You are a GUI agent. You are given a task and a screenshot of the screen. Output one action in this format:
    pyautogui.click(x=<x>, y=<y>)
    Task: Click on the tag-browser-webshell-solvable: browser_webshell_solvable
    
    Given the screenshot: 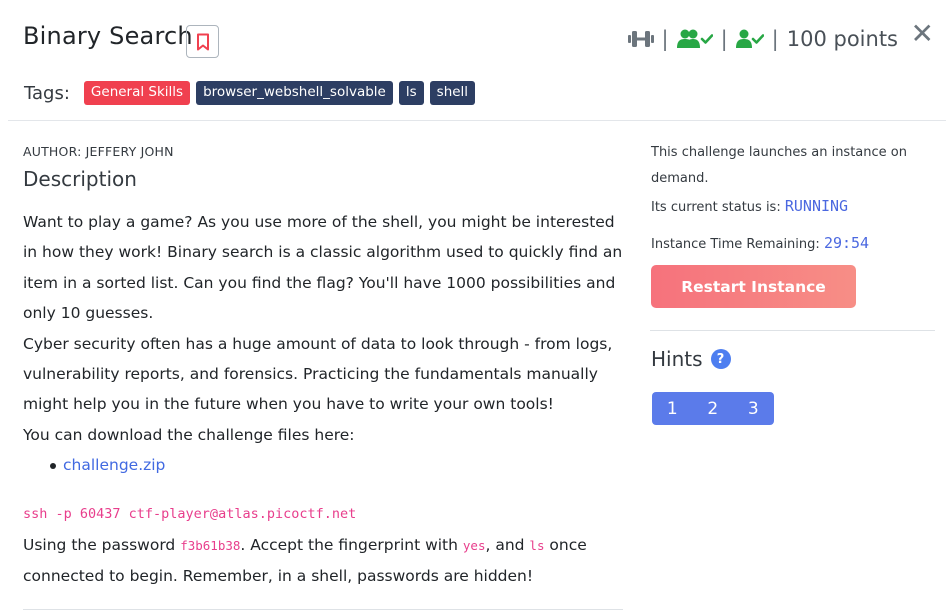 What is the action you would take?
    pyautogui.click(x=294, y=93)
    